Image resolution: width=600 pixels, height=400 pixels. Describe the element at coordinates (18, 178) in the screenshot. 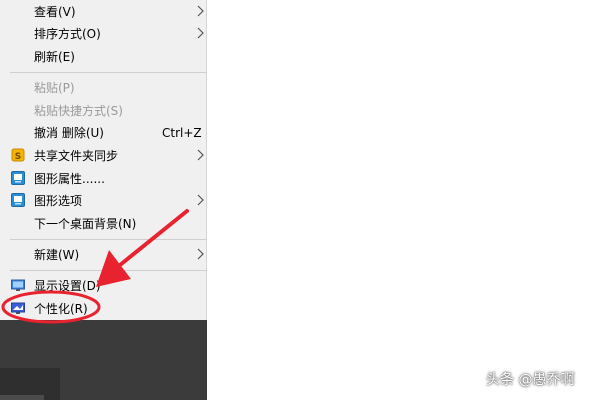

I see `graphics-properties-icon` at that location.